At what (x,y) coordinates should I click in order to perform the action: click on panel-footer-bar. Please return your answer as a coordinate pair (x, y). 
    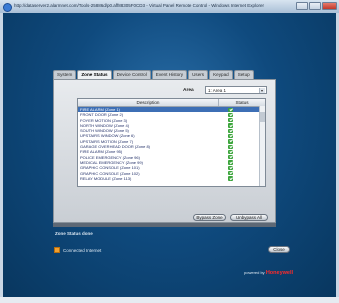
    Looking at the image, I should click on (164, 225).